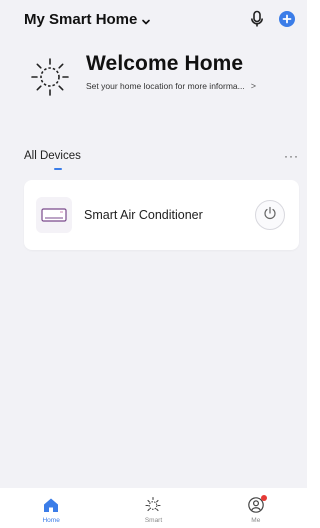  Describe the element at coordinates (146, 19) in the screenshot. I see `chevron-down-icon` at that location.